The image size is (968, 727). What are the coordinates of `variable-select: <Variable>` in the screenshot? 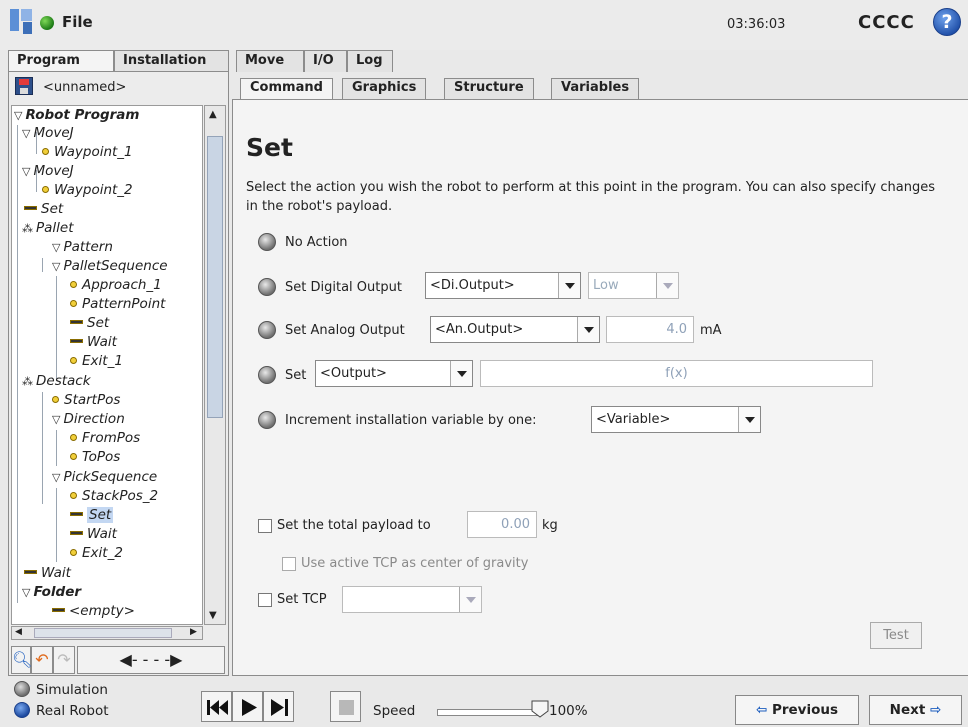 It's located at (676, 419).